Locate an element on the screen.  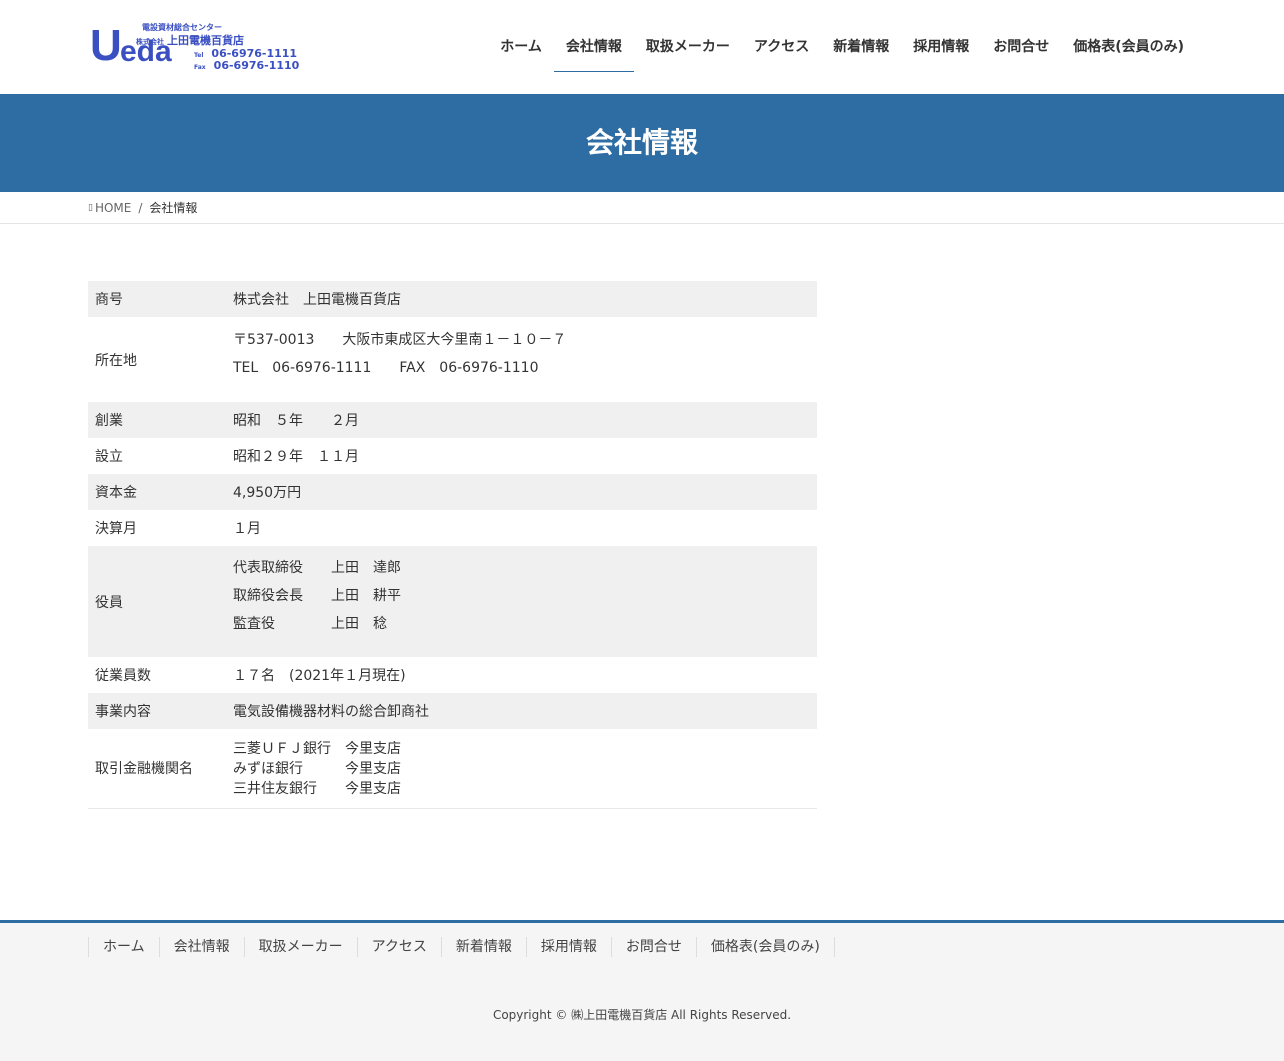
row-value-line: 監査役 上田 稔 is located at coordinates (310, 624).